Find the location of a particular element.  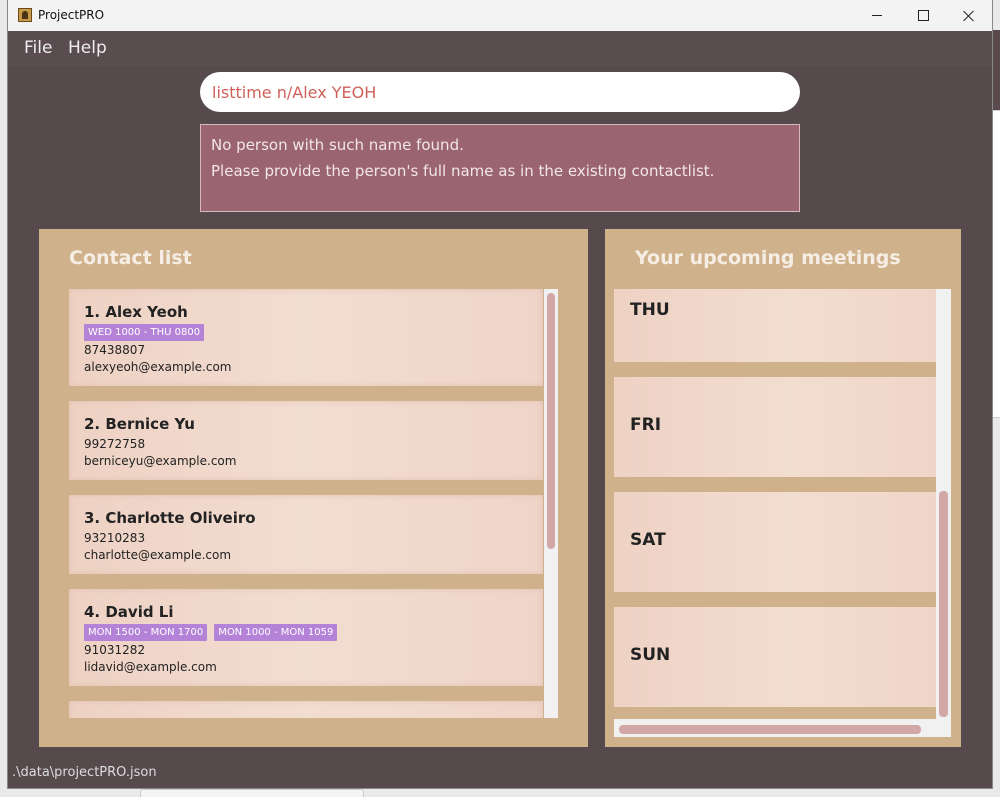

contact-phone: 93210283 is located at coordinates (115, 538).